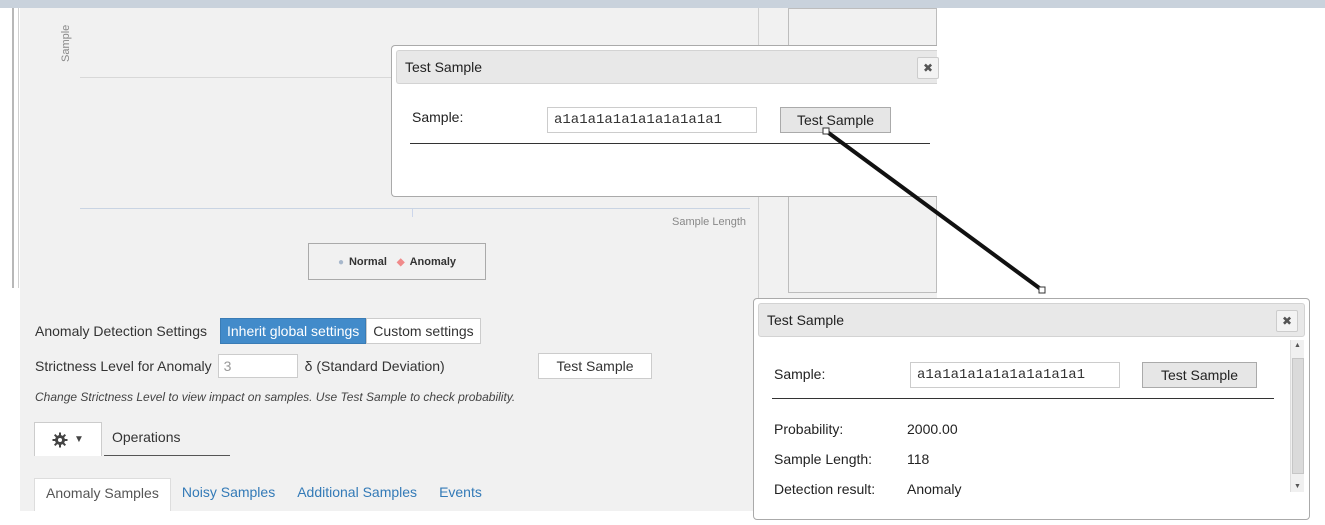 This screenshot has height=525, width=1325. Describe the element at coordinates (825, 489) in the screenshot. I see `detection-result-label: Detection result:` at that location.